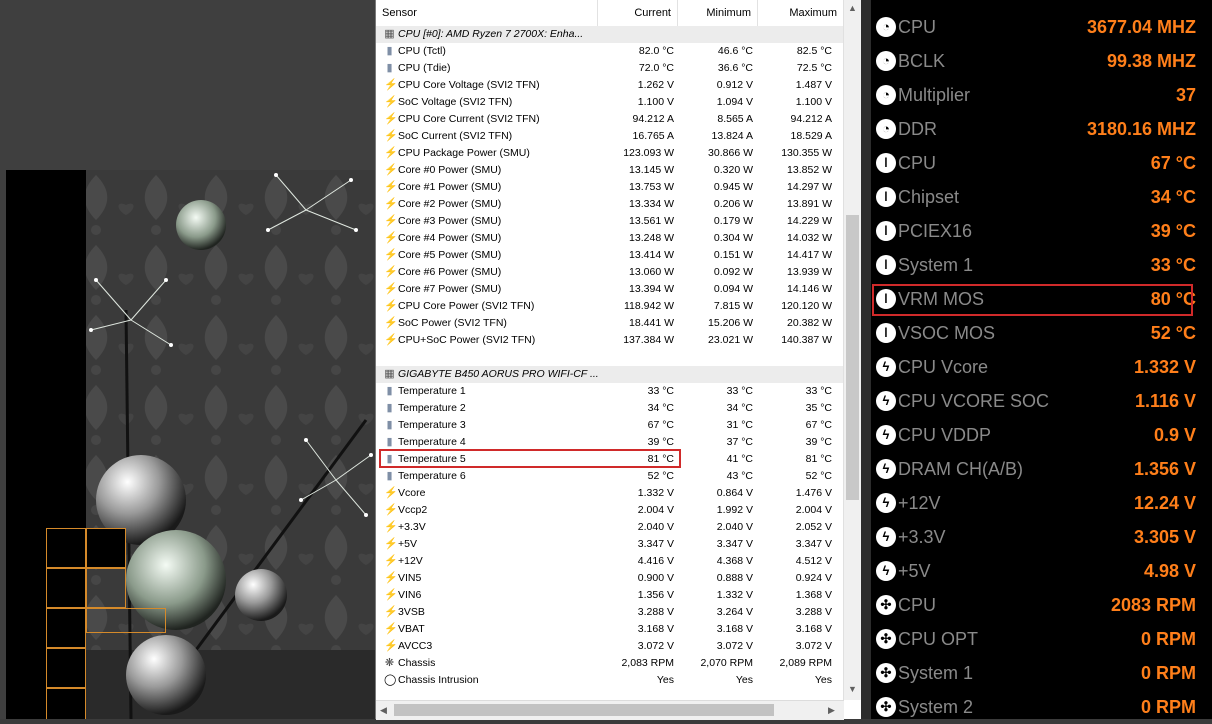 This screenshot has width=1212, height=724. What do you see at coordinates (647, 663) in the screenshot?
I see `sensor-current: 2,083 RPM` at bounding box center [647, 663].